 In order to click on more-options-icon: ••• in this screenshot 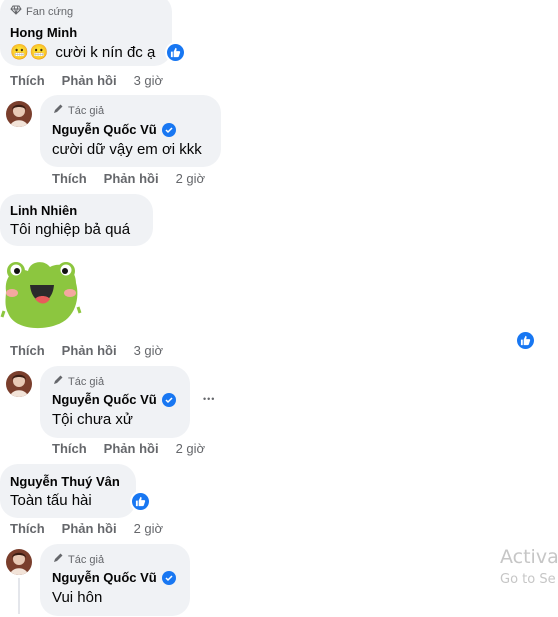, I will do `click(209, 399)`.